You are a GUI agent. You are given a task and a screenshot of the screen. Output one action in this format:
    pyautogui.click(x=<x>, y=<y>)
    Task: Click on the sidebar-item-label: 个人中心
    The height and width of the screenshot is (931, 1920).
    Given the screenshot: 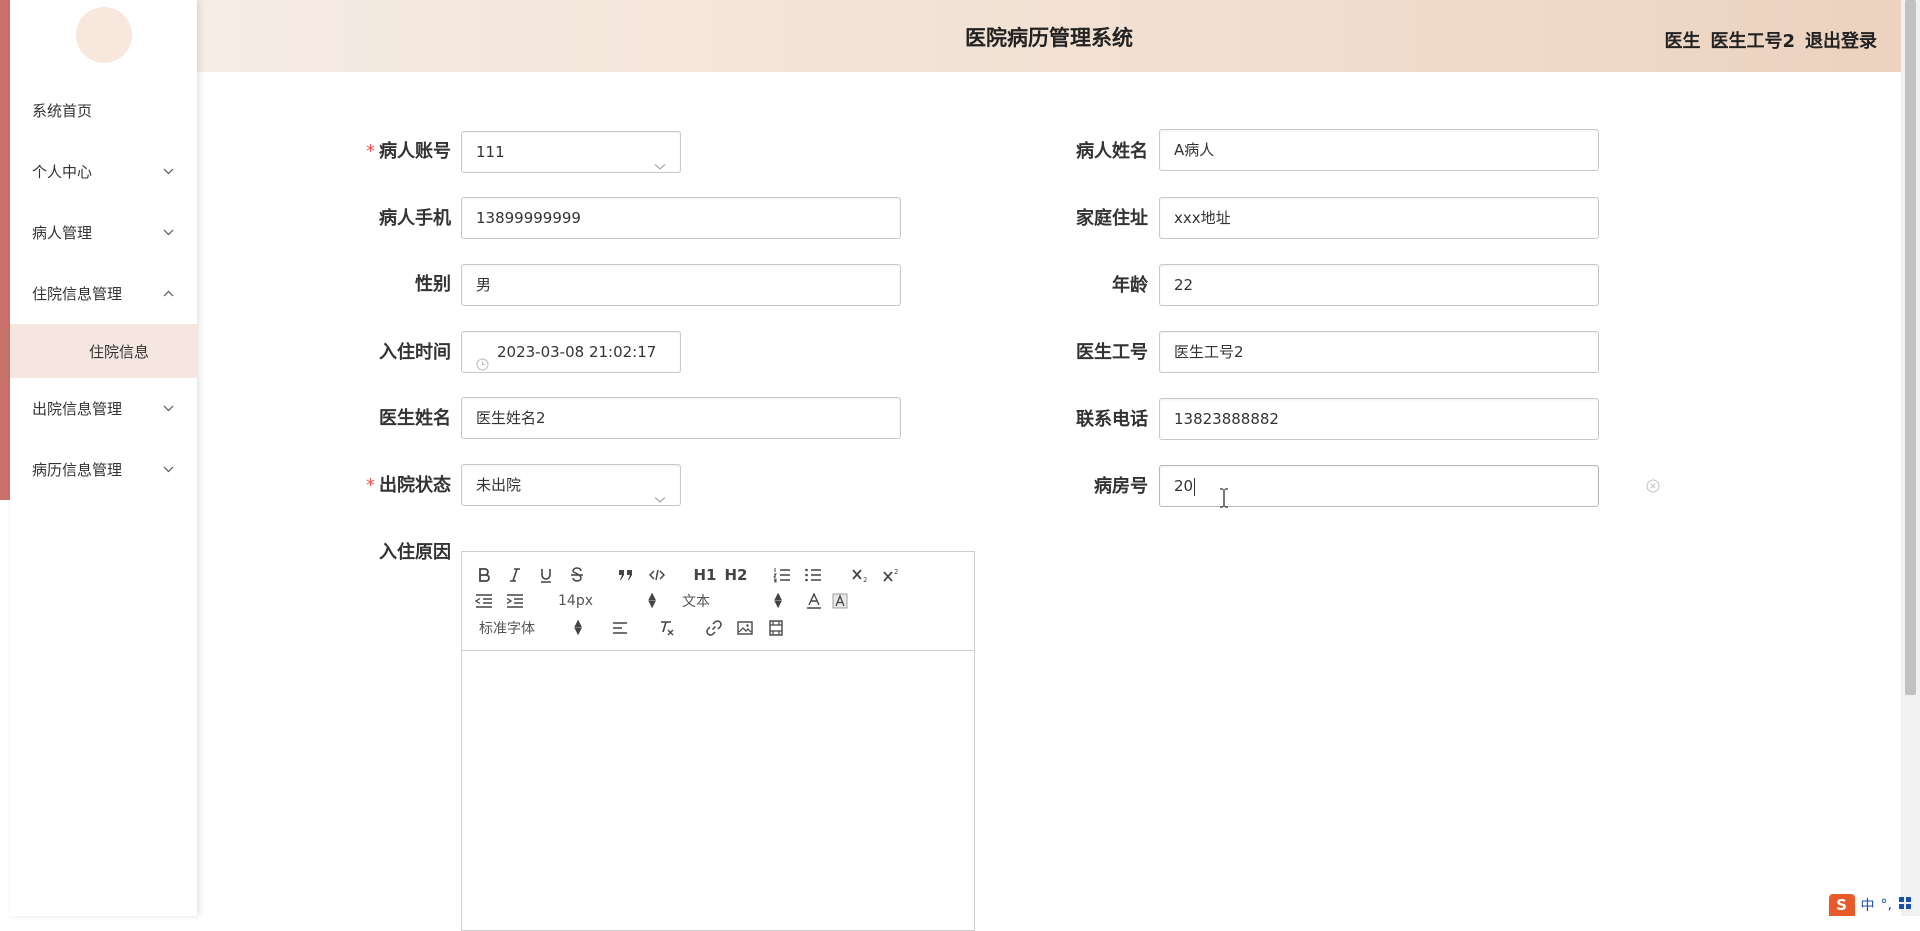 What is the action you would take?
    pyautogui.click(x=62, y=172)
    